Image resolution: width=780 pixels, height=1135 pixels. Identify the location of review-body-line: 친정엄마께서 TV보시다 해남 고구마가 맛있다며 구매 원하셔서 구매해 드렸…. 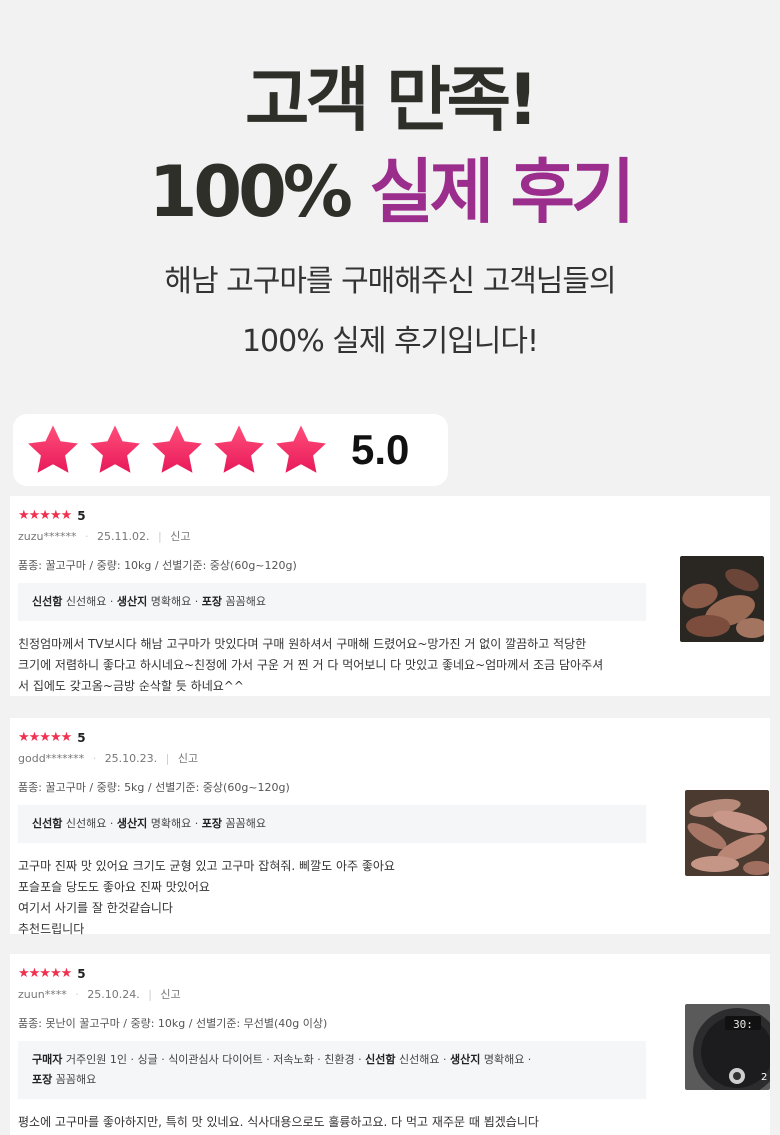
(302, 644).